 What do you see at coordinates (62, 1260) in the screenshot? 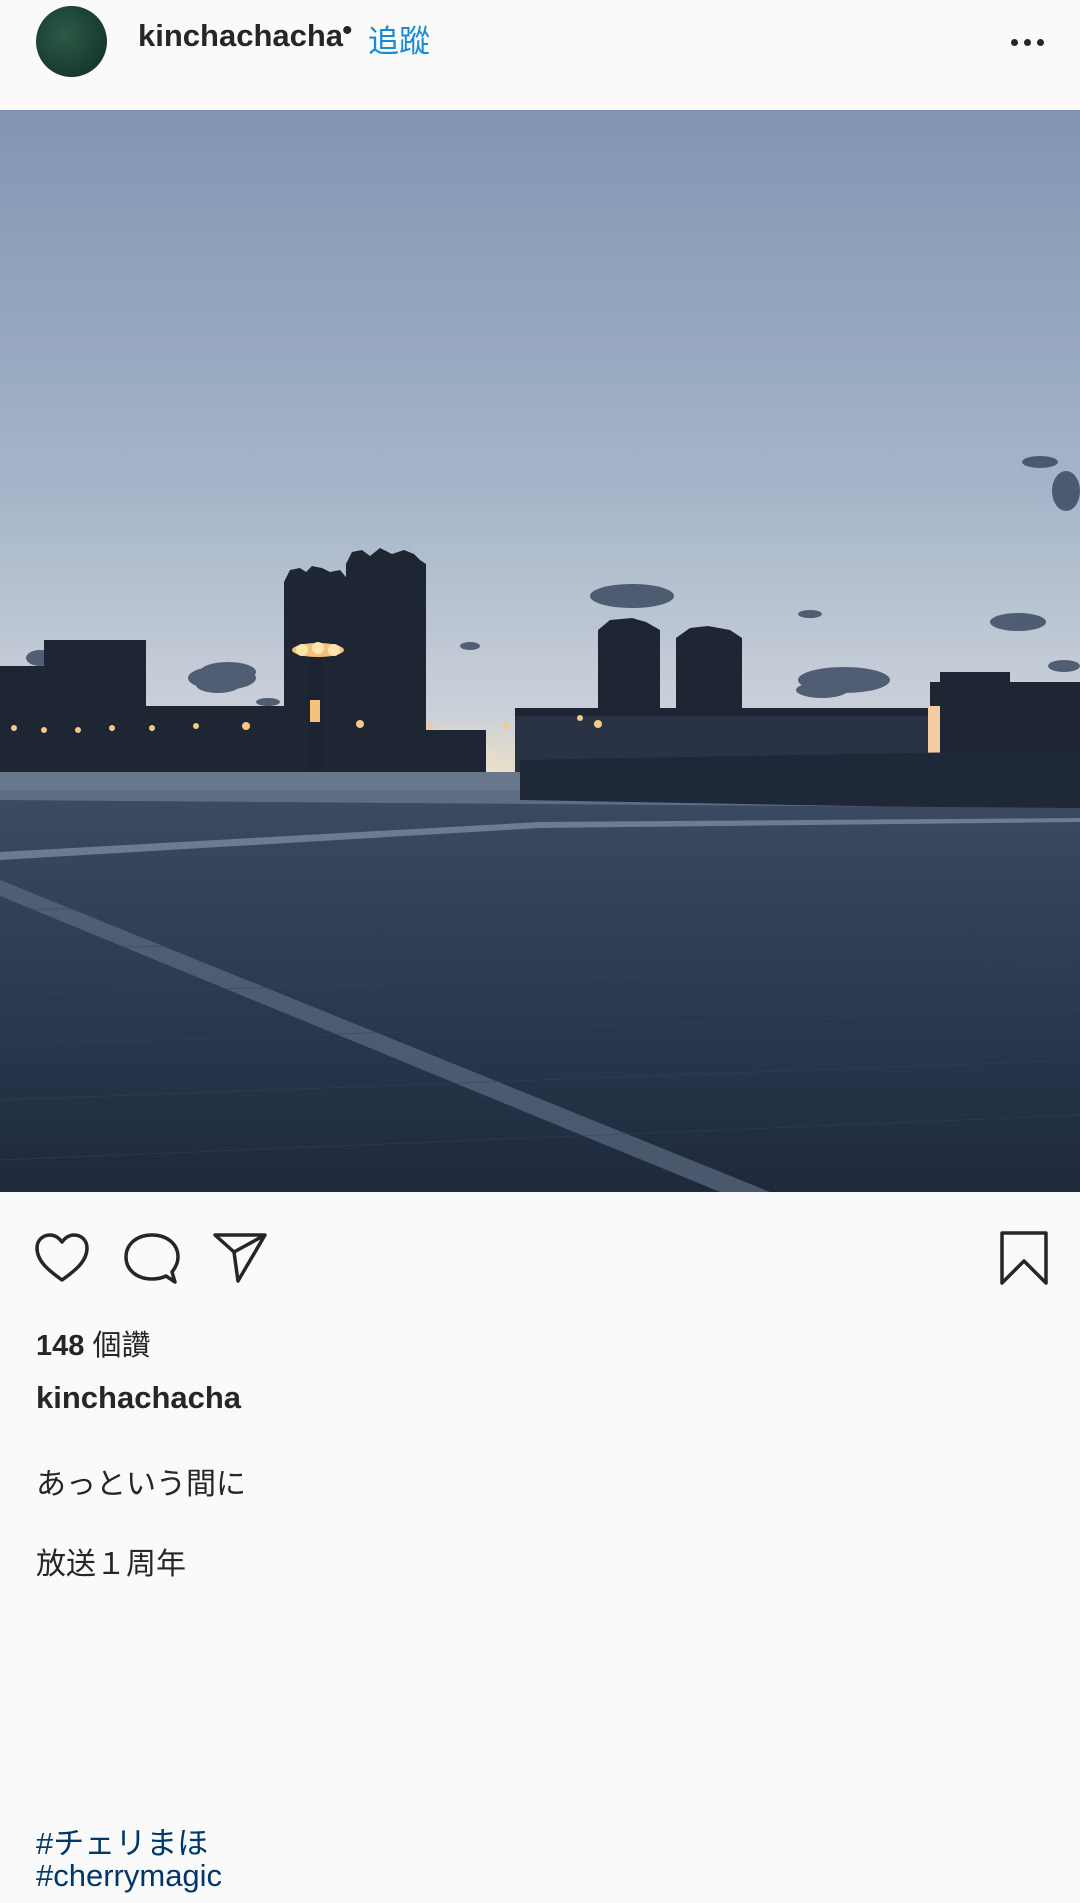
I see `heart-icon` at bounding box center [62, 1260].